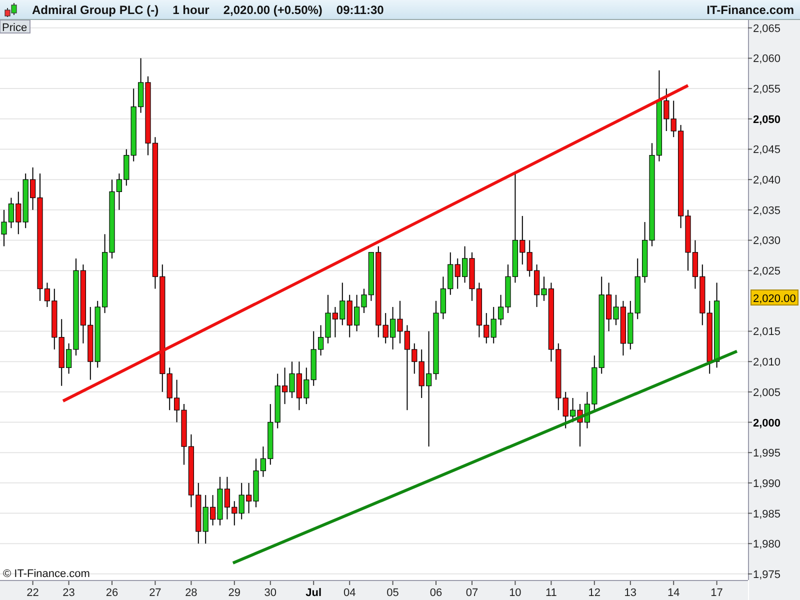  Describe the element at coordinates (767, 120) in the screenshot. I see `price-axis-label: 2,050` at that location.